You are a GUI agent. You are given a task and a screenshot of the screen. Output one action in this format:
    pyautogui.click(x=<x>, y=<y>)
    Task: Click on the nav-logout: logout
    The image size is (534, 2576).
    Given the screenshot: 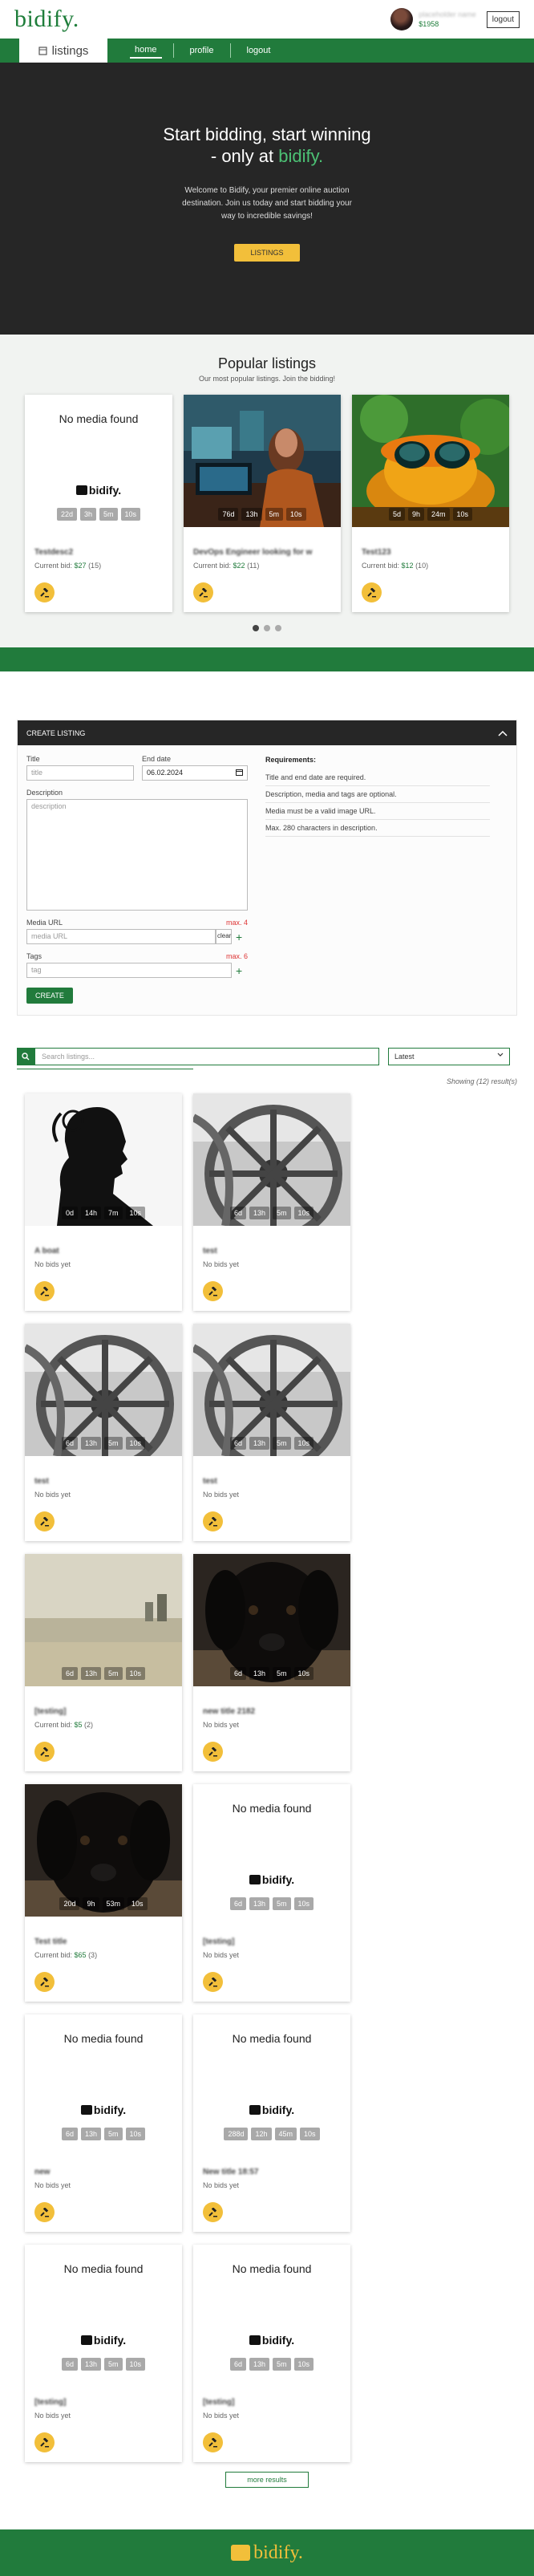 What is the action you would take?
    pyautogui.click(x=259, y=50)
    